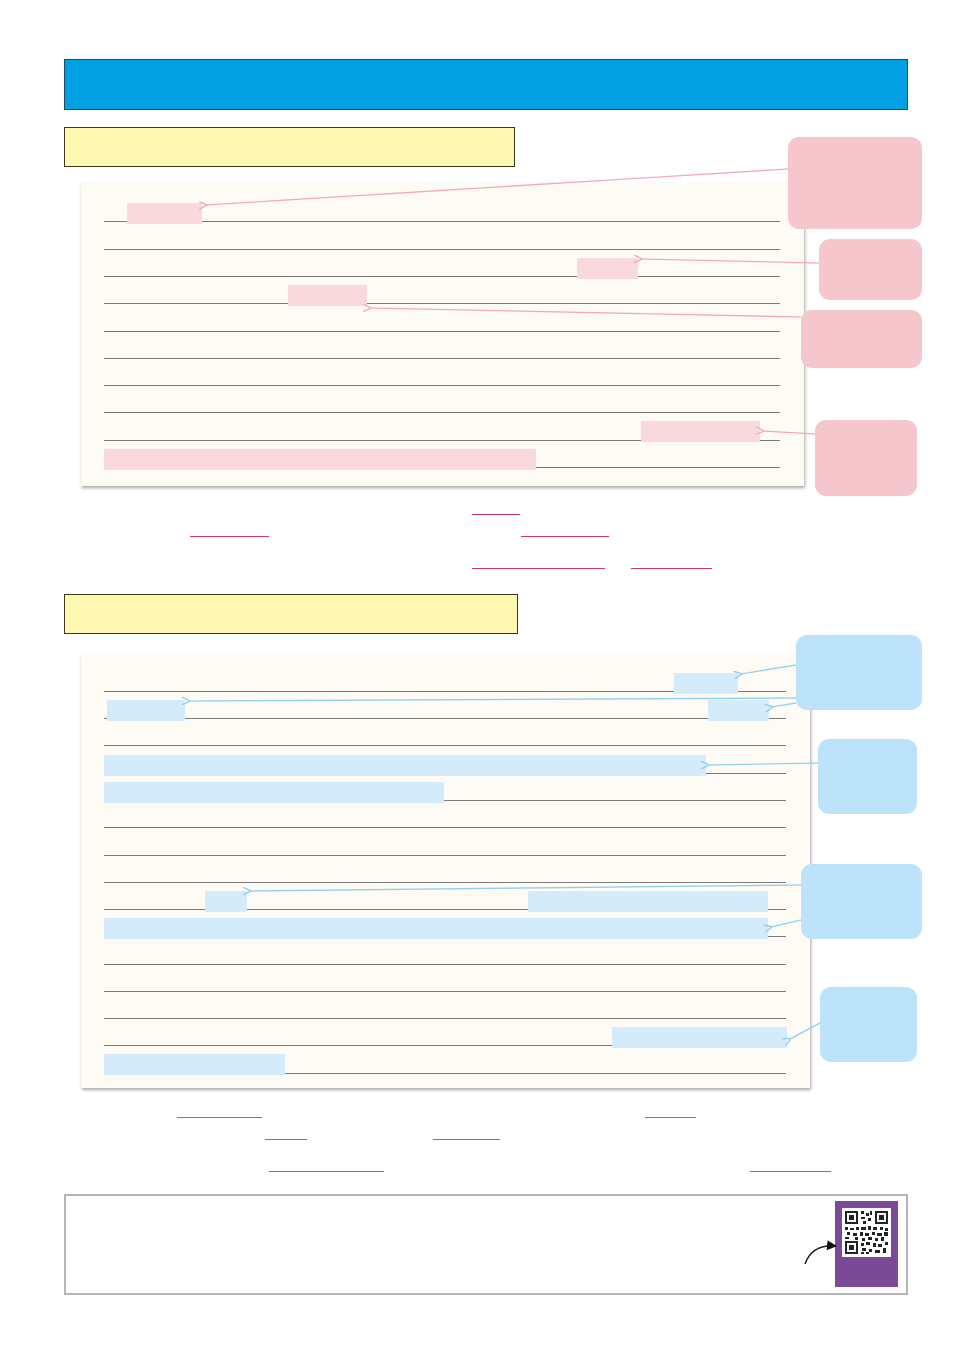  What do you see at coordinates (486, 84) in the screenshot?
I see `page-title-bar` at bounding box center [486, 84].